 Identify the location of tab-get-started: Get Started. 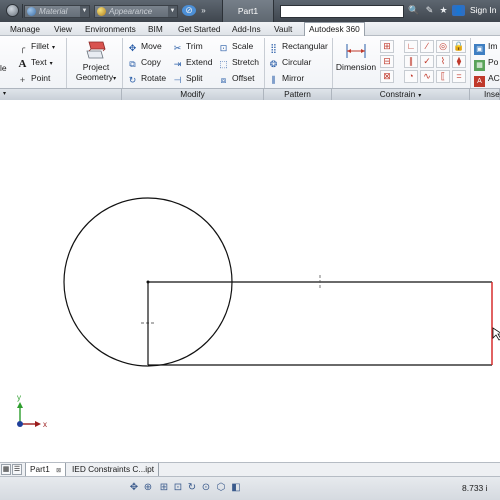
(199, 29).